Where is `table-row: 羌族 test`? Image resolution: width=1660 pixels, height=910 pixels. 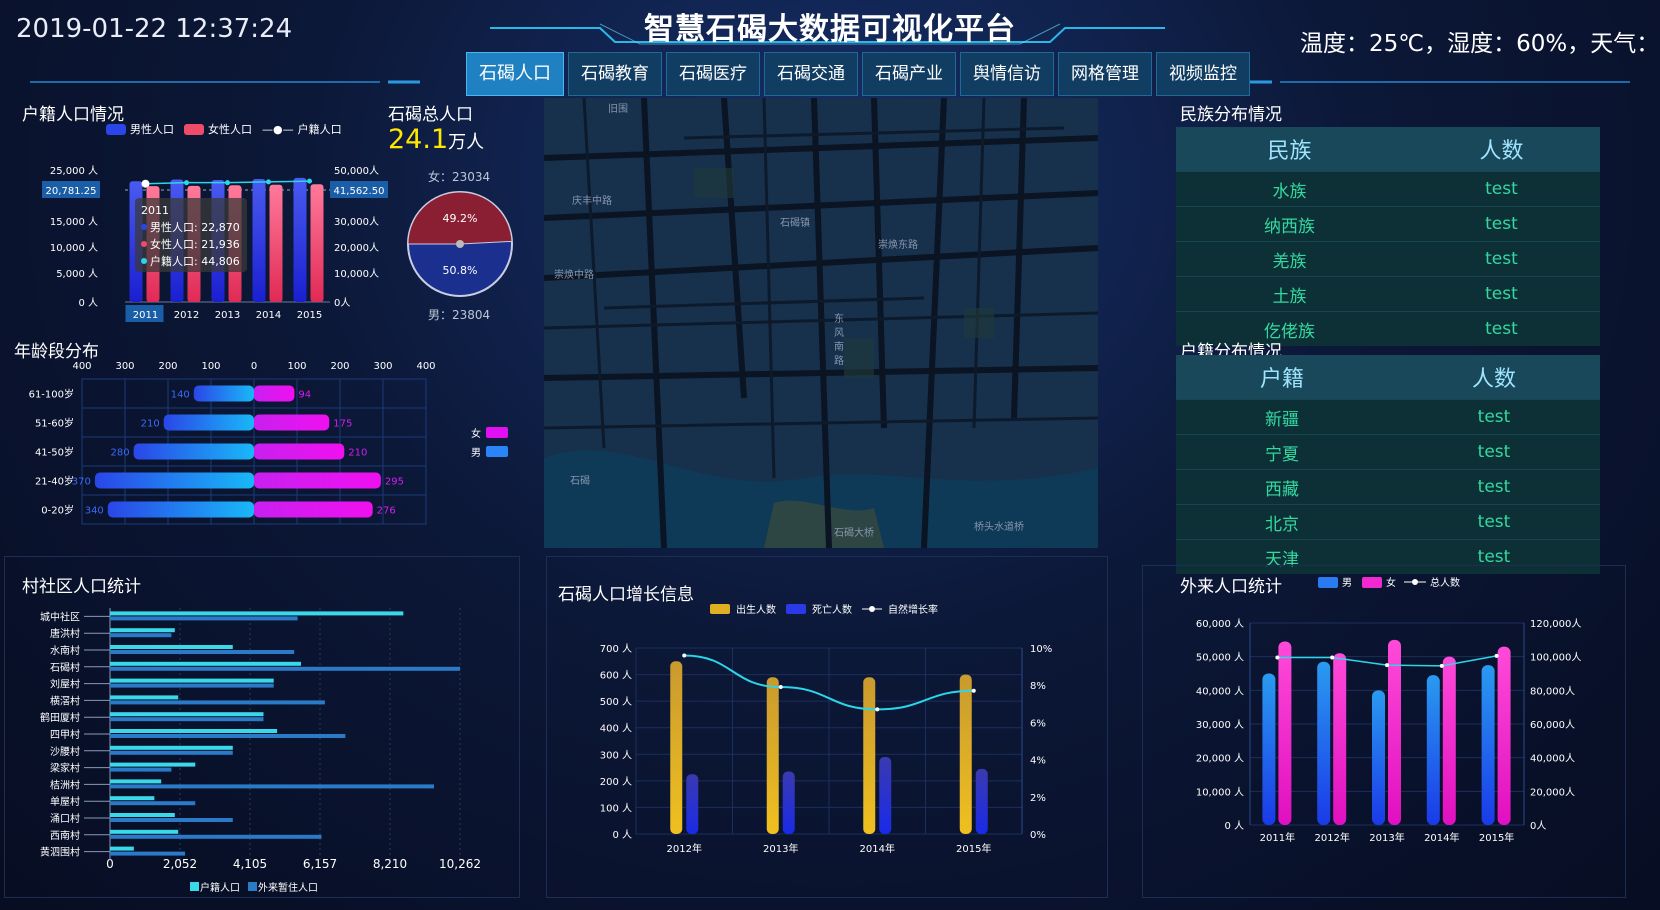
table-row: 羌族 test is located at coordinates (1388, 259).